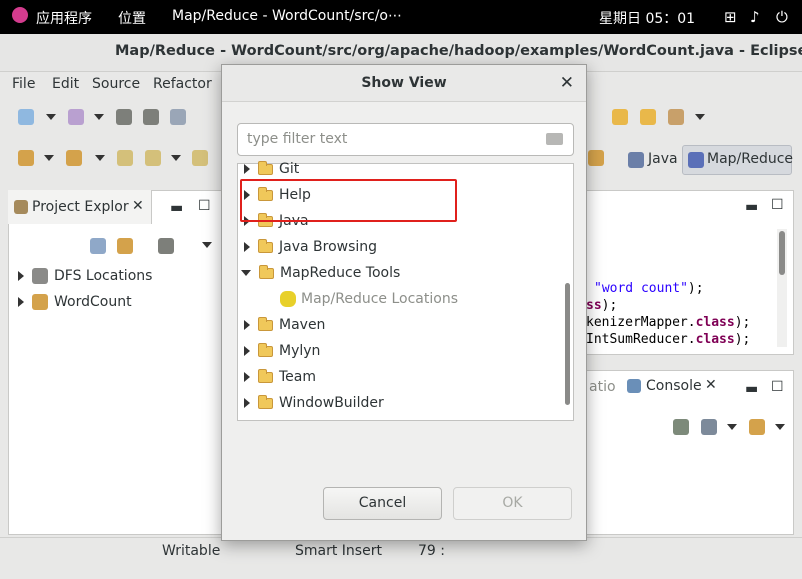 This screenshot has height=579, width=802. I want to click on menu-file: File, so click(23, 84).